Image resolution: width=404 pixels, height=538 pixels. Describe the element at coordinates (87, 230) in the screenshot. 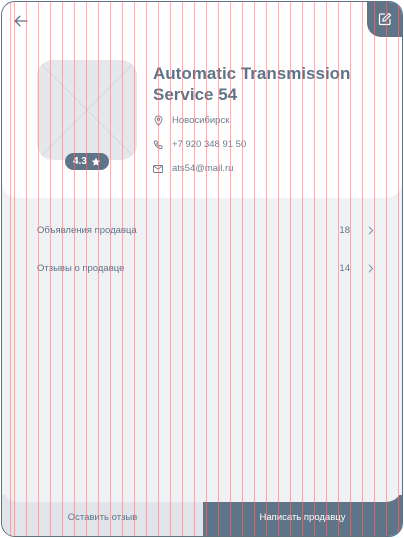

I see `list-item-label: Объявления продавца` at that location.